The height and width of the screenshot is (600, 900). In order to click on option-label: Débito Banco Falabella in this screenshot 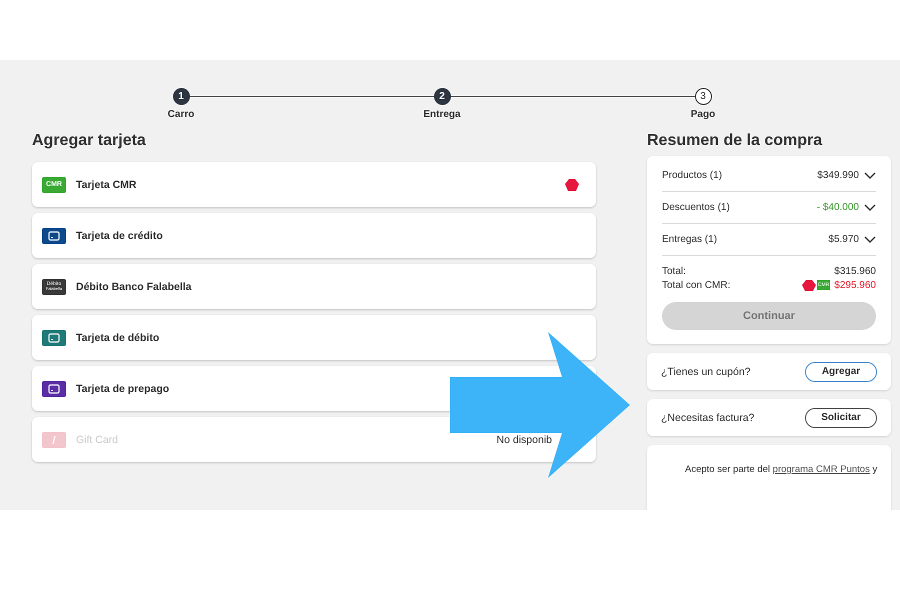, I will do `click(134, 286)`.